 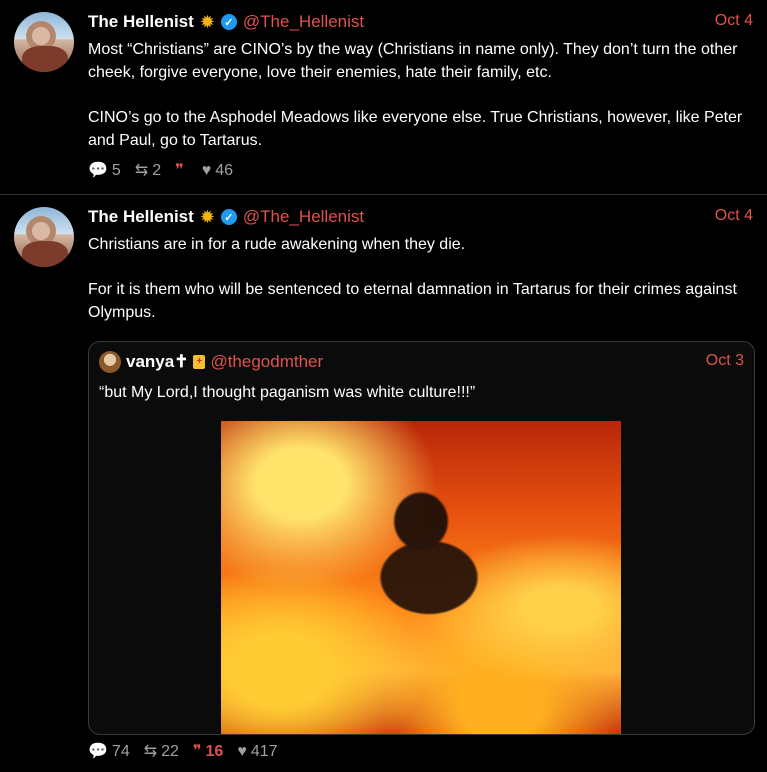 What do you see at coordinates (110, 362) in the screenshot?
I see `quoted-avatar` at bounding box center [110, 362].